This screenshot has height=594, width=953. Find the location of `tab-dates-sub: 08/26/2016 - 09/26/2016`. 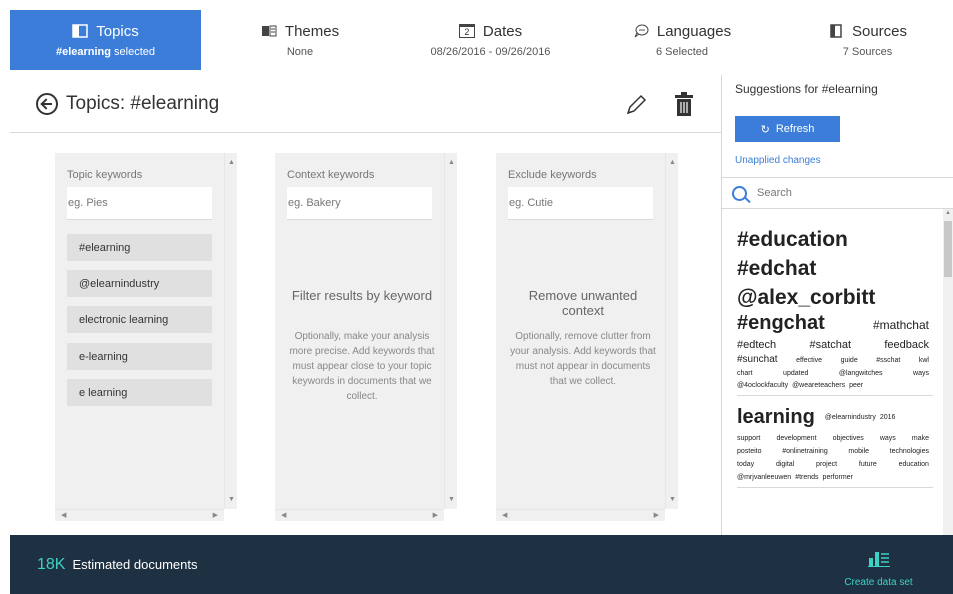

tab-dates-sub: 08/26/2016 - 09/26/2016 is located at coordinates (490, 51).